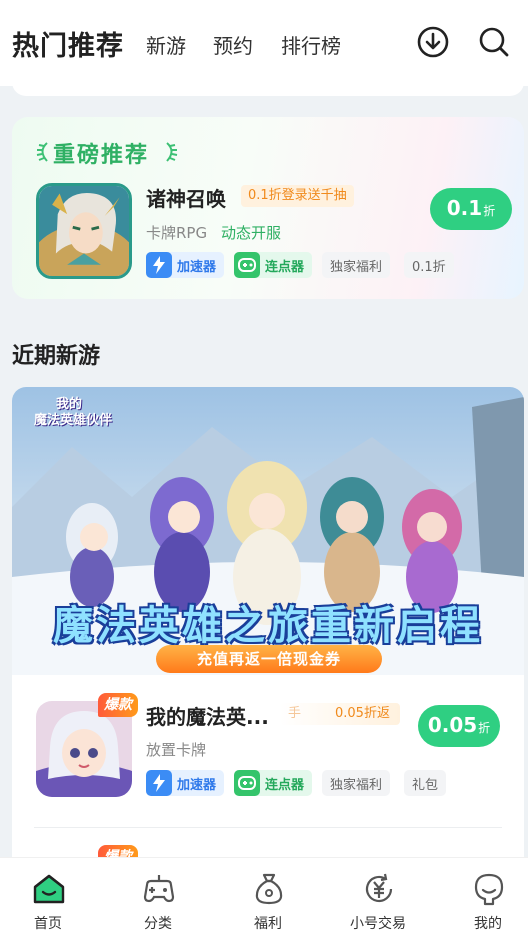 Image resolution: width=528 pixels, height=938 pixels. I want to click on discount-value: 0.1, so click(464, 208).